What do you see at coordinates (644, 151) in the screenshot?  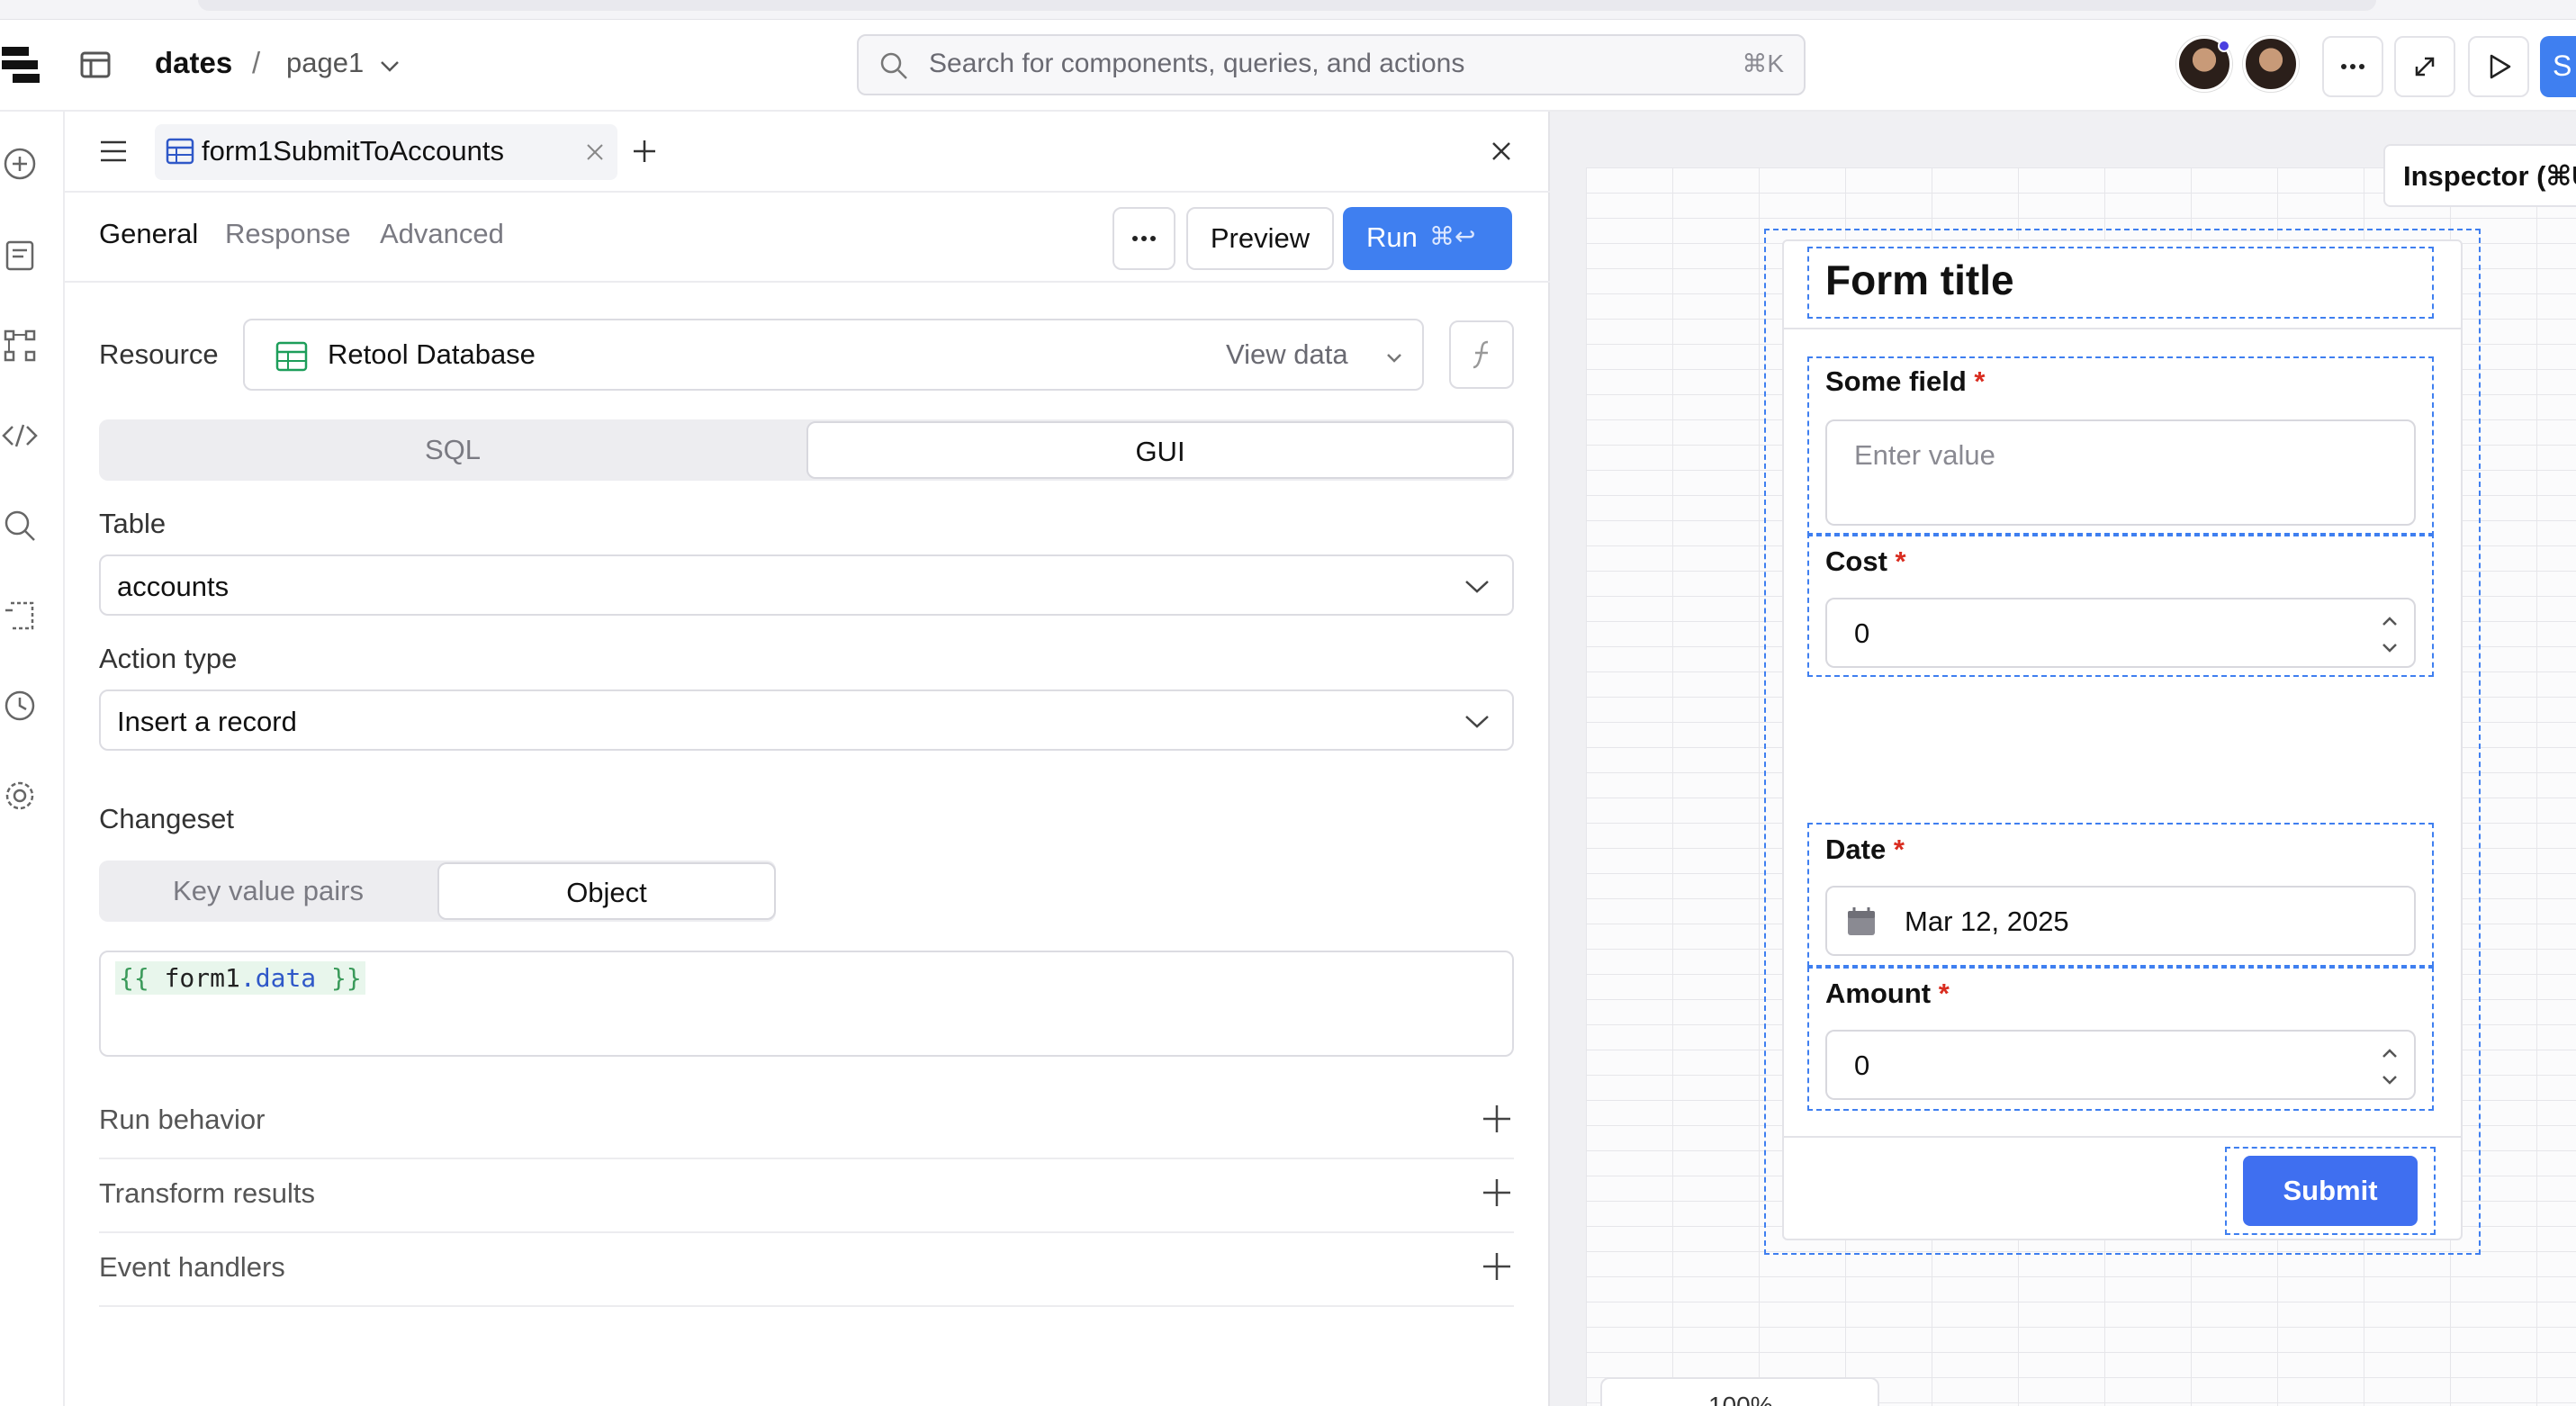 I see `add-query-icon` at bounding box center [644, 151].